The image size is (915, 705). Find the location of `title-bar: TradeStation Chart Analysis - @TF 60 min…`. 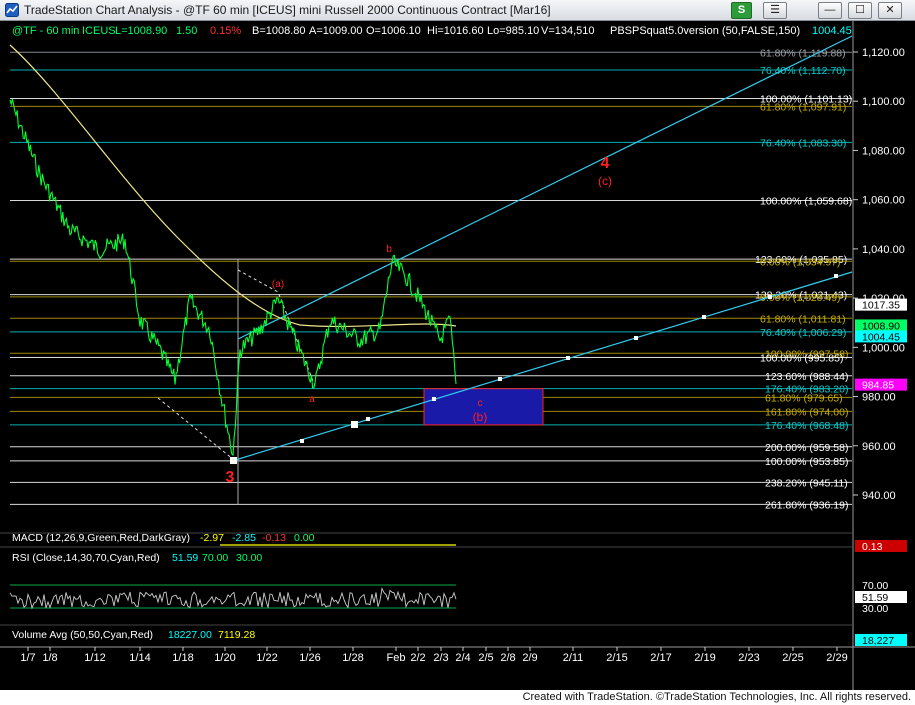

title-bar: TradeStation Chart Analysis - @TF 60 min… is located at coordinates (457, 10).